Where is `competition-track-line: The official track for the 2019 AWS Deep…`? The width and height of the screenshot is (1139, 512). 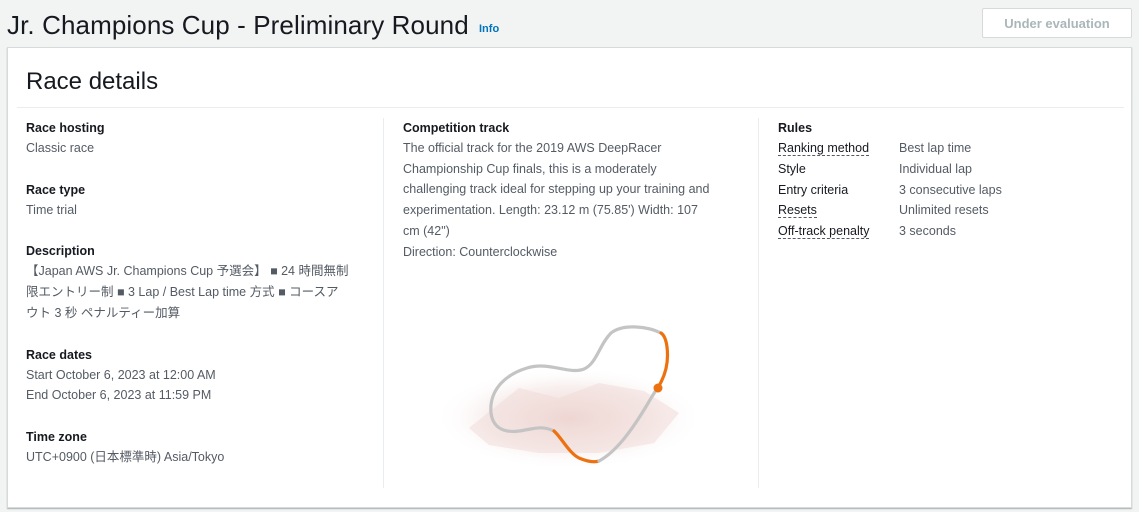 competition-track-line: The official track for the 2019 AWS Deep… is located at coordinates (532, 148).